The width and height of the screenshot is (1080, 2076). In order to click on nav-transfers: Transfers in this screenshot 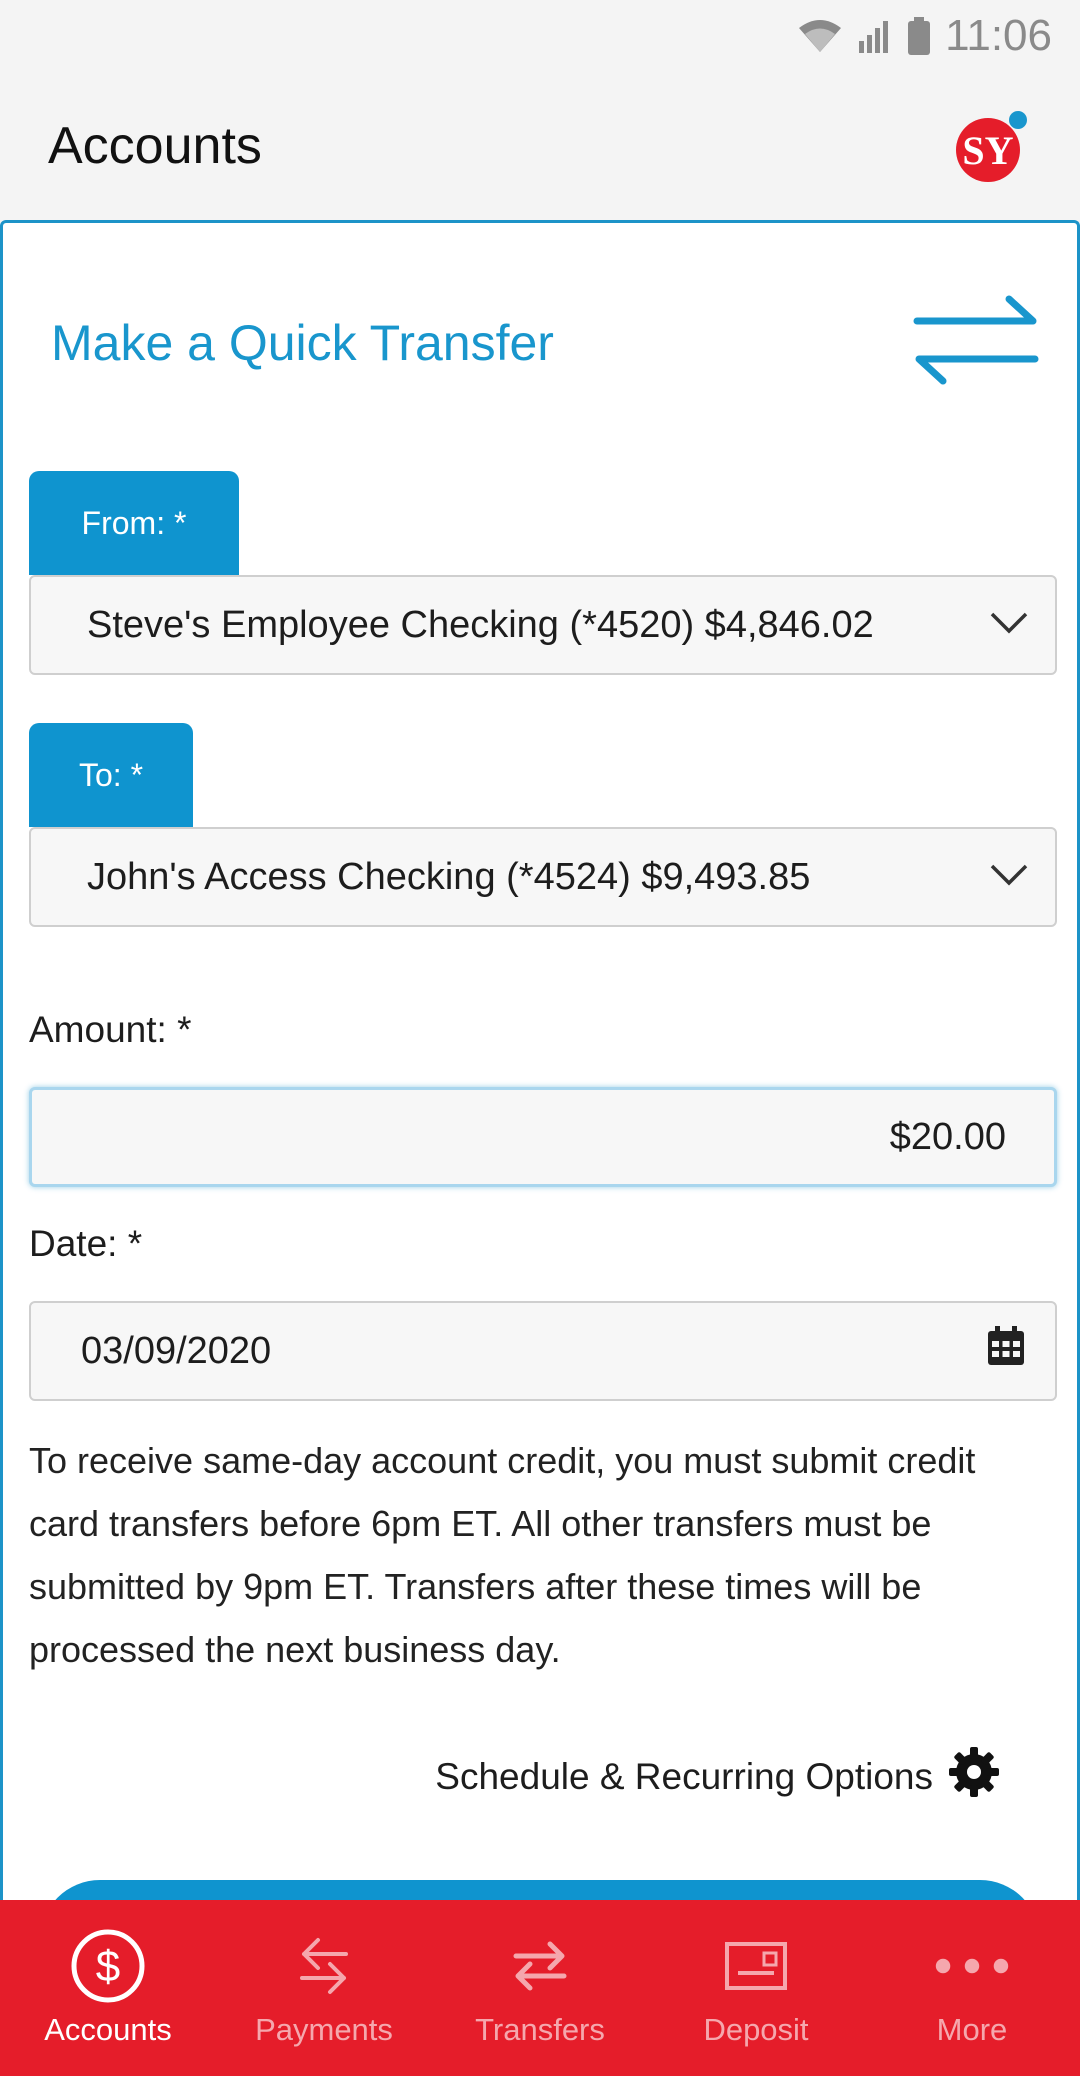, I will do `click(540, 1988)`.